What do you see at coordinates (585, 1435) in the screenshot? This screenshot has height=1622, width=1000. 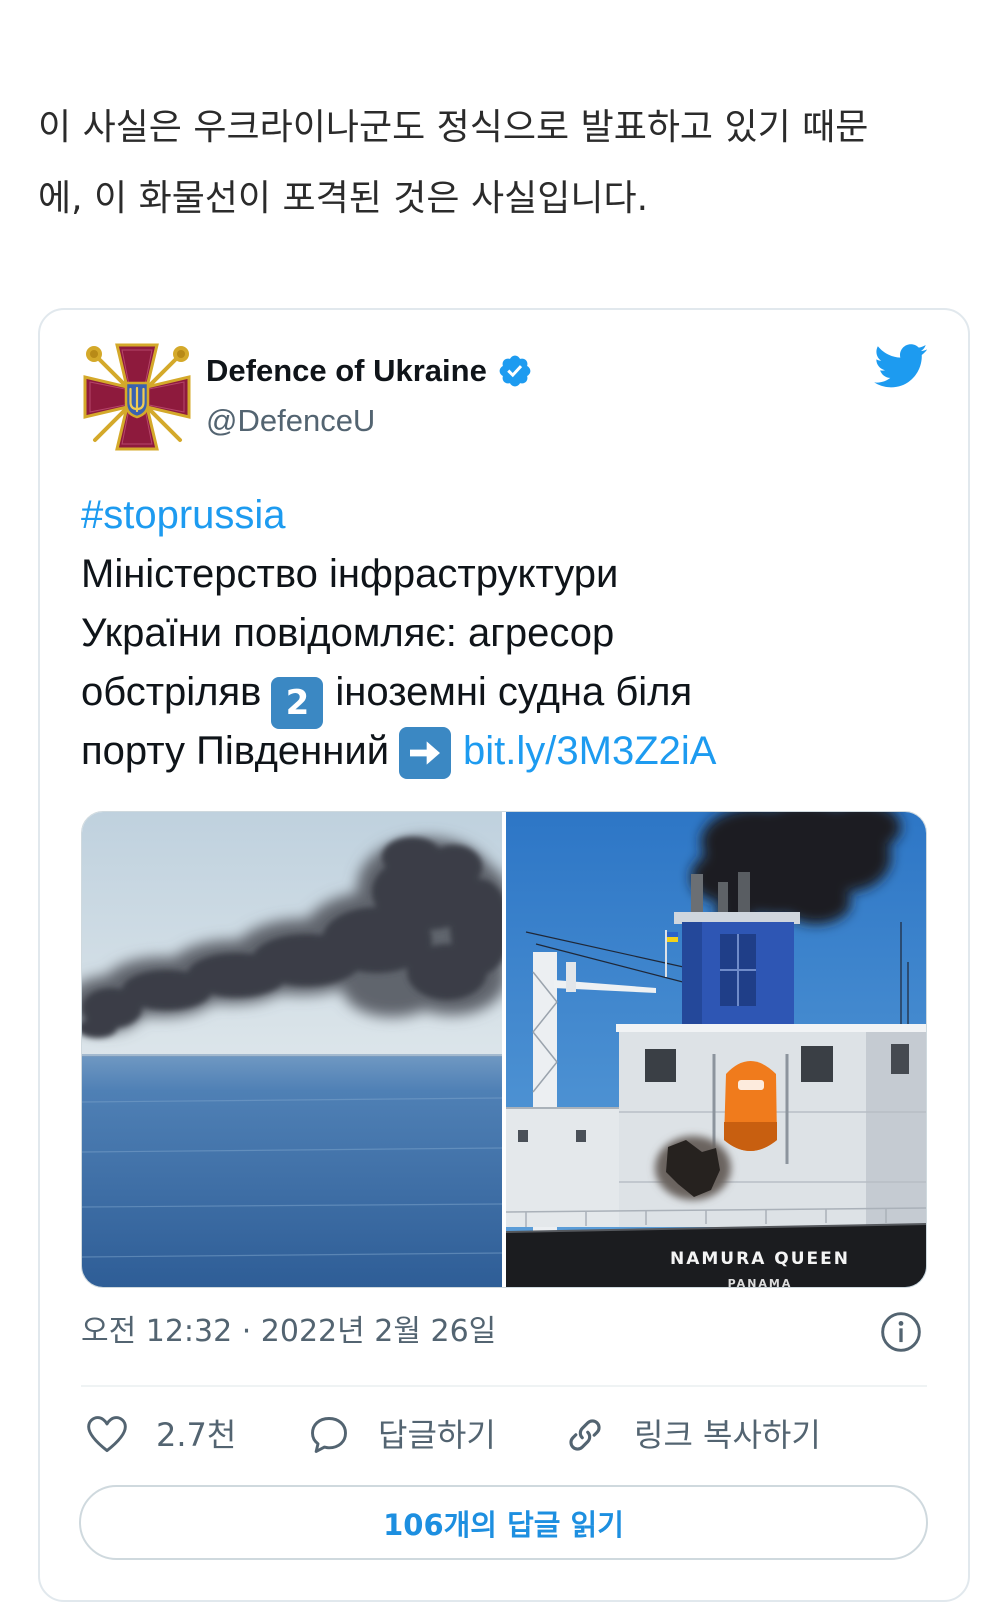 I see `link-icon` at bounding box center [585, 1435].